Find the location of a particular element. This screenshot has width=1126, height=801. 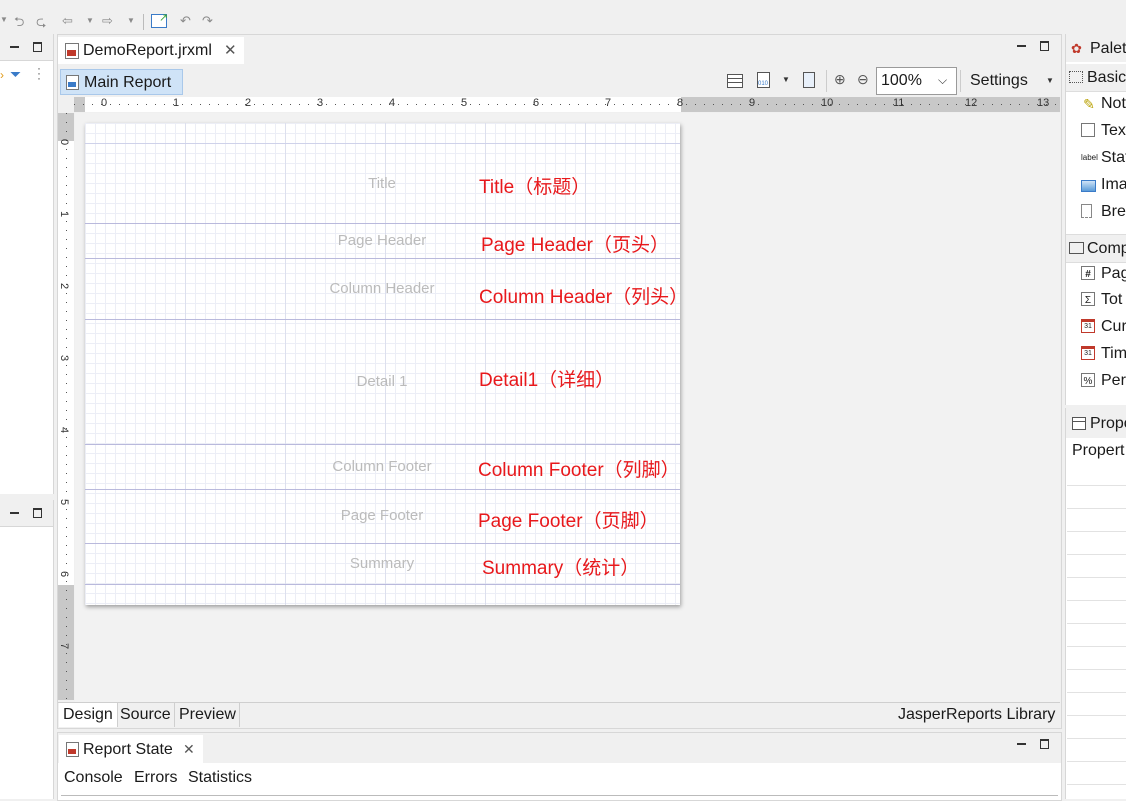

main-toolbar: ▼ ⮌ ⮎ ⇦ ▼ ⇨ ▼ ↗ ↶ ↷ is located at coordinates (563, 22).